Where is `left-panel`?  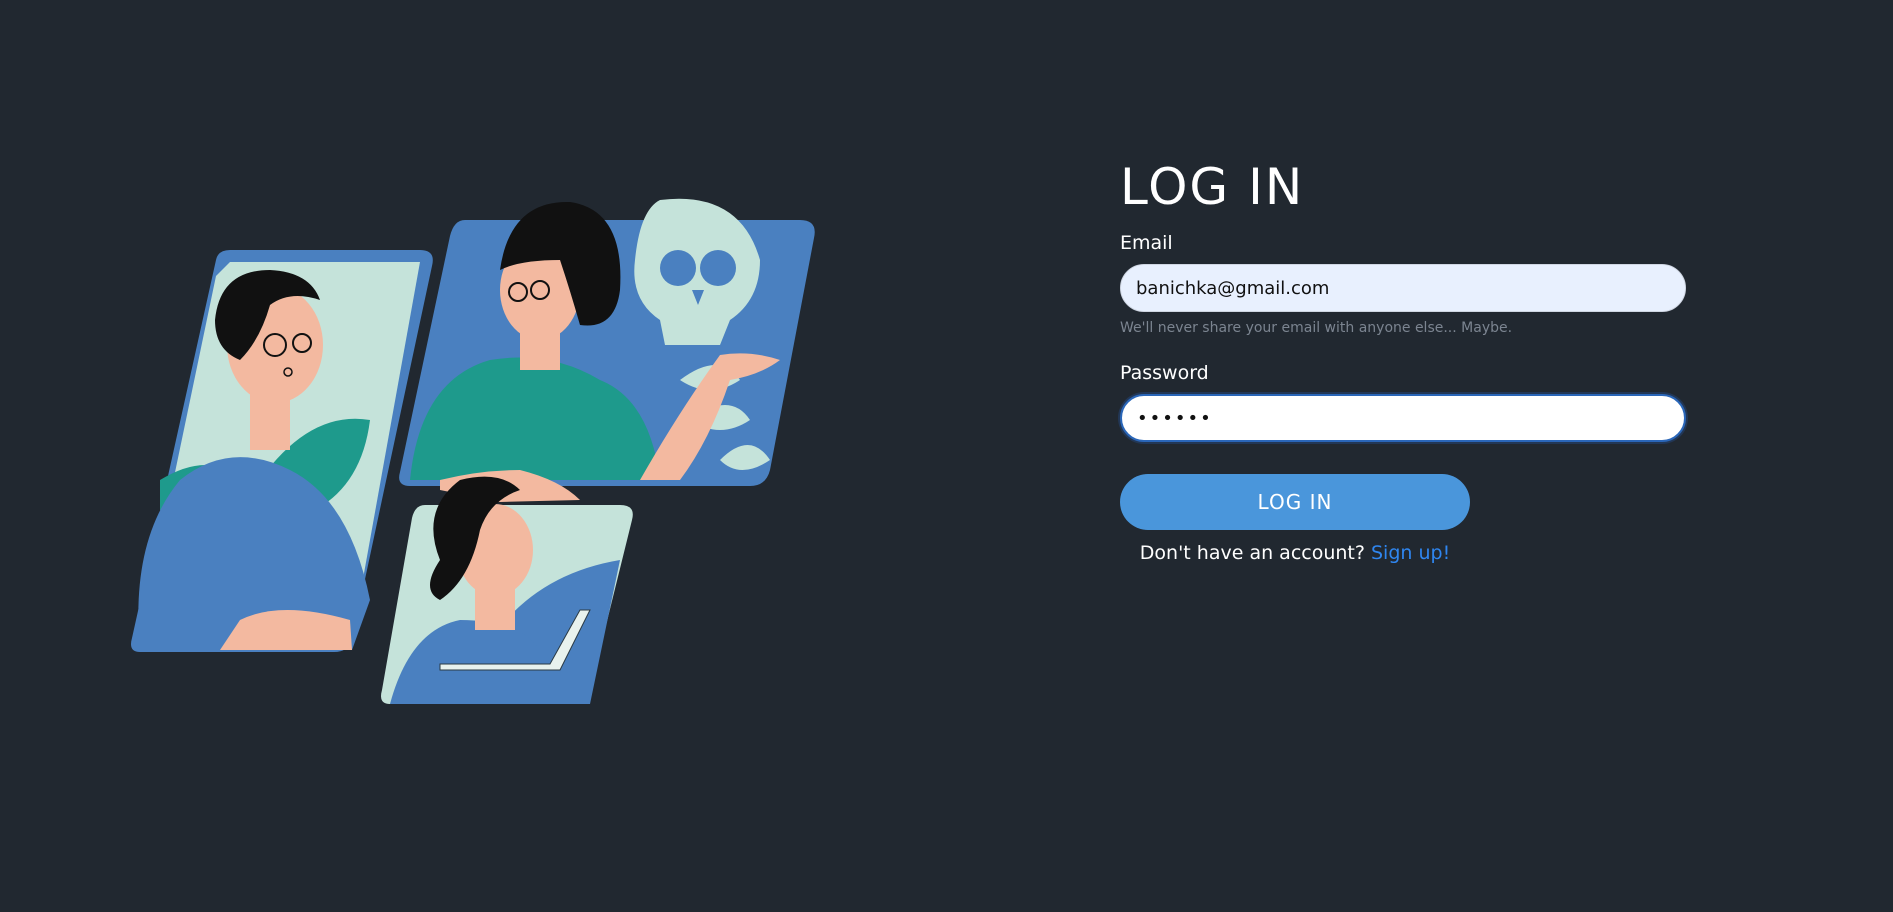
left-panel is located at coordinates (282, 451).